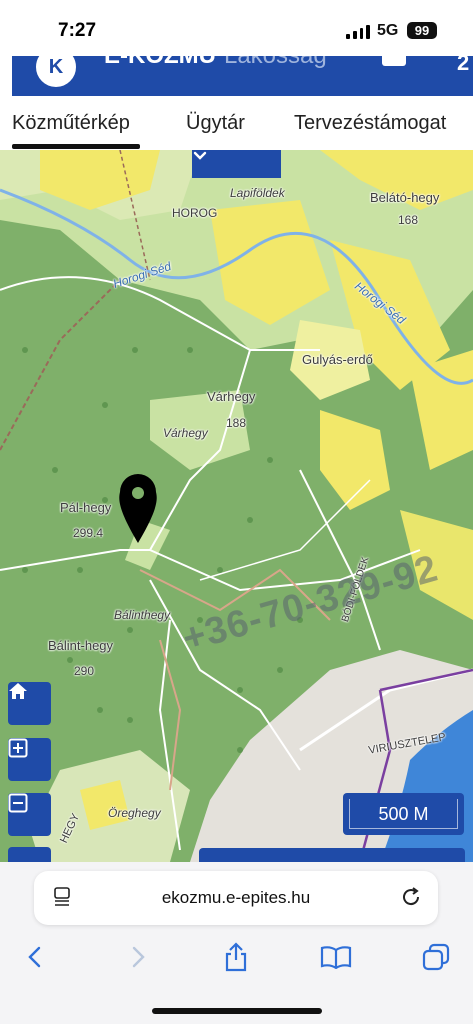 The height and width of the screenshot is (1024, 473). I want to click on map-label-varhegy-2: Várhegy, so click(185, 433).